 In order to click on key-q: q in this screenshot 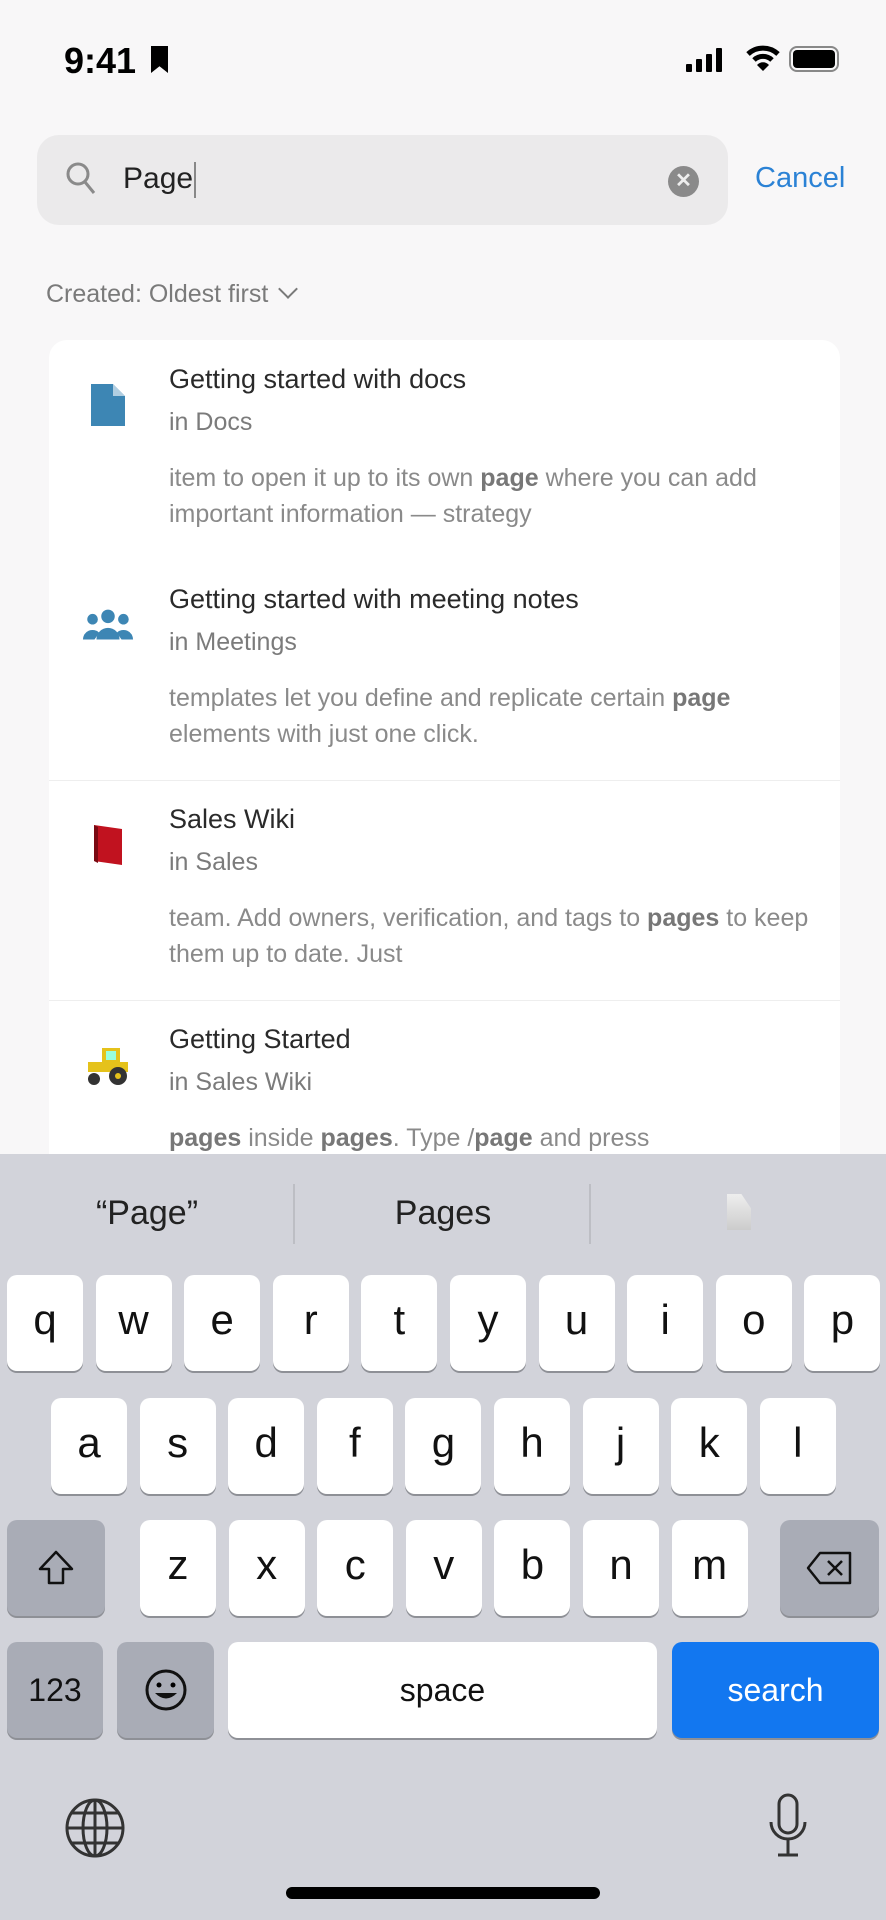, I will do `click(45, 1323)`.